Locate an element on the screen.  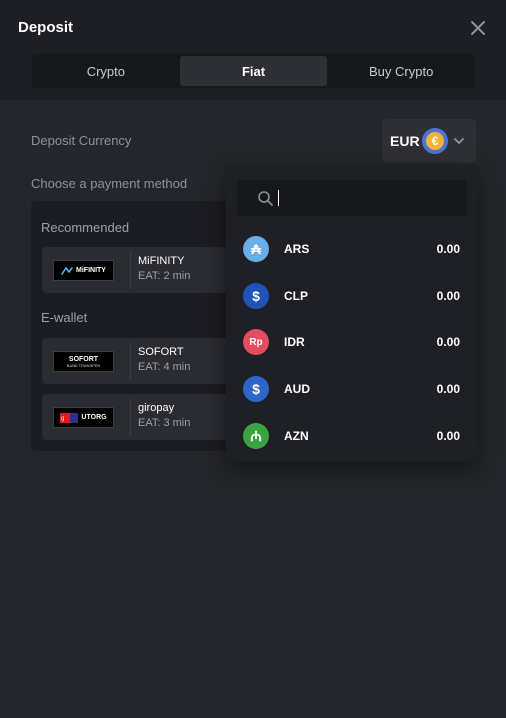
idr-symbol: Rp is located at coordinates (256, 342).